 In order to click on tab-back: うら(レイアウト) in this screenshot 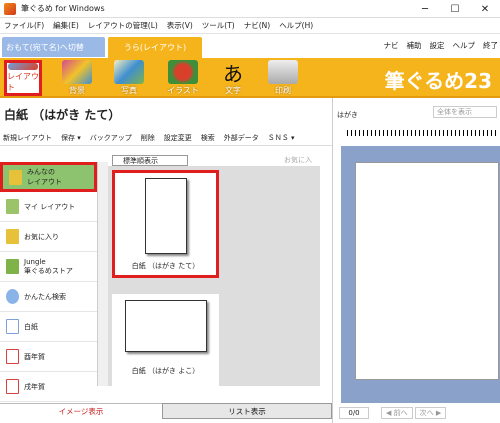, I will do `click(155, 47)`.